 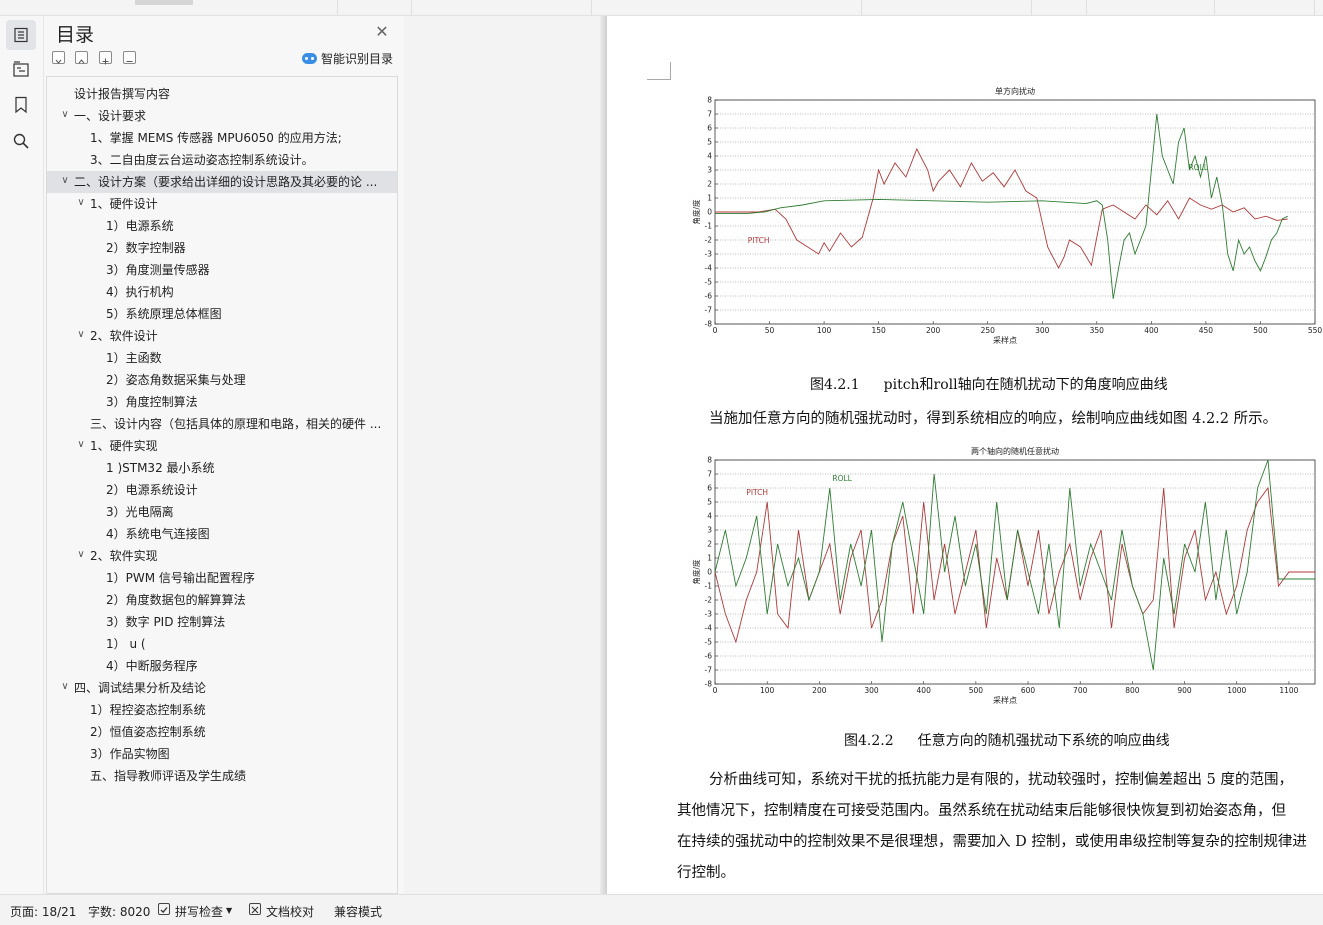 I want to click on toc-item: 3）角度测量传感器, so click(x=222, y=270).